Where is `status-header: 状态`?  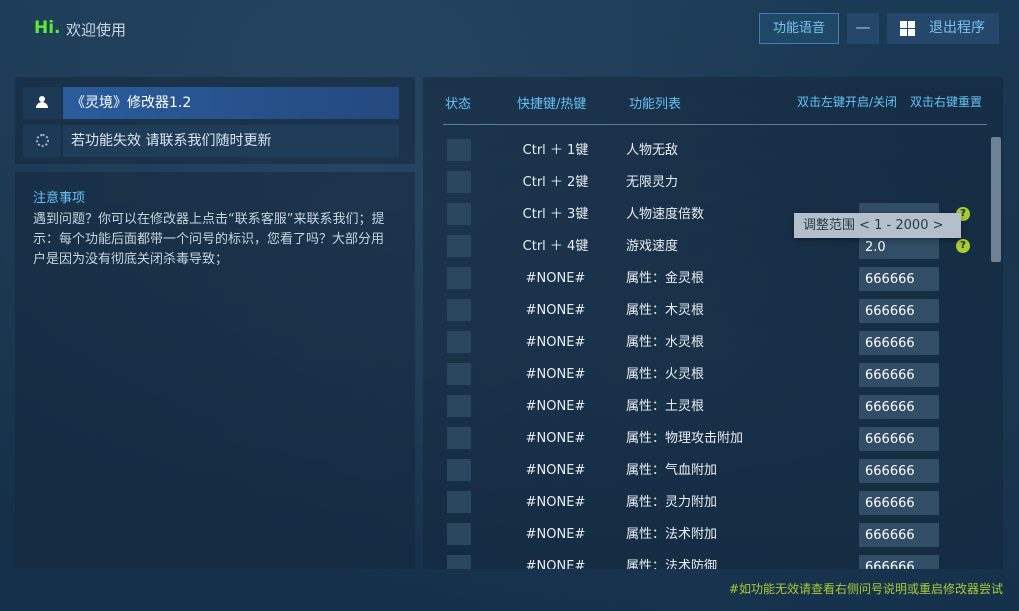 status-header: 状态 is located at coordinates (458, 104).